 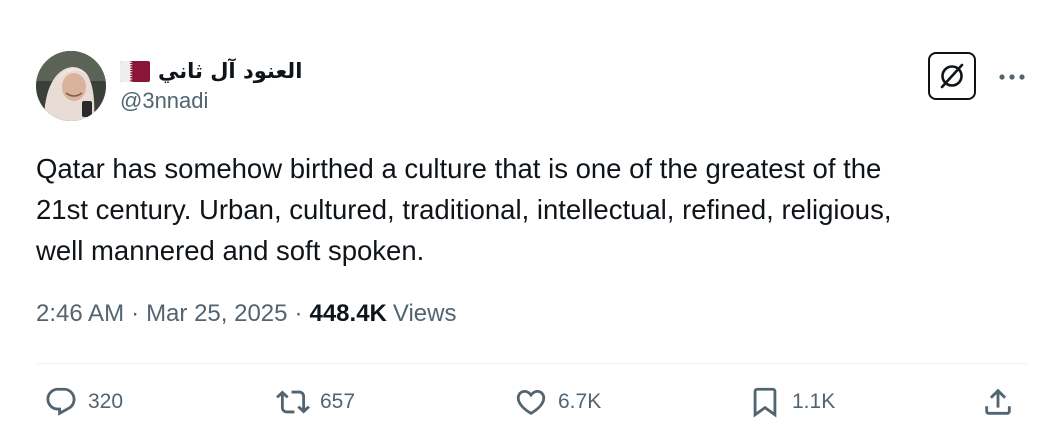 I want to click on bookmark-button: 1.1K, so click(x=791, y=402).